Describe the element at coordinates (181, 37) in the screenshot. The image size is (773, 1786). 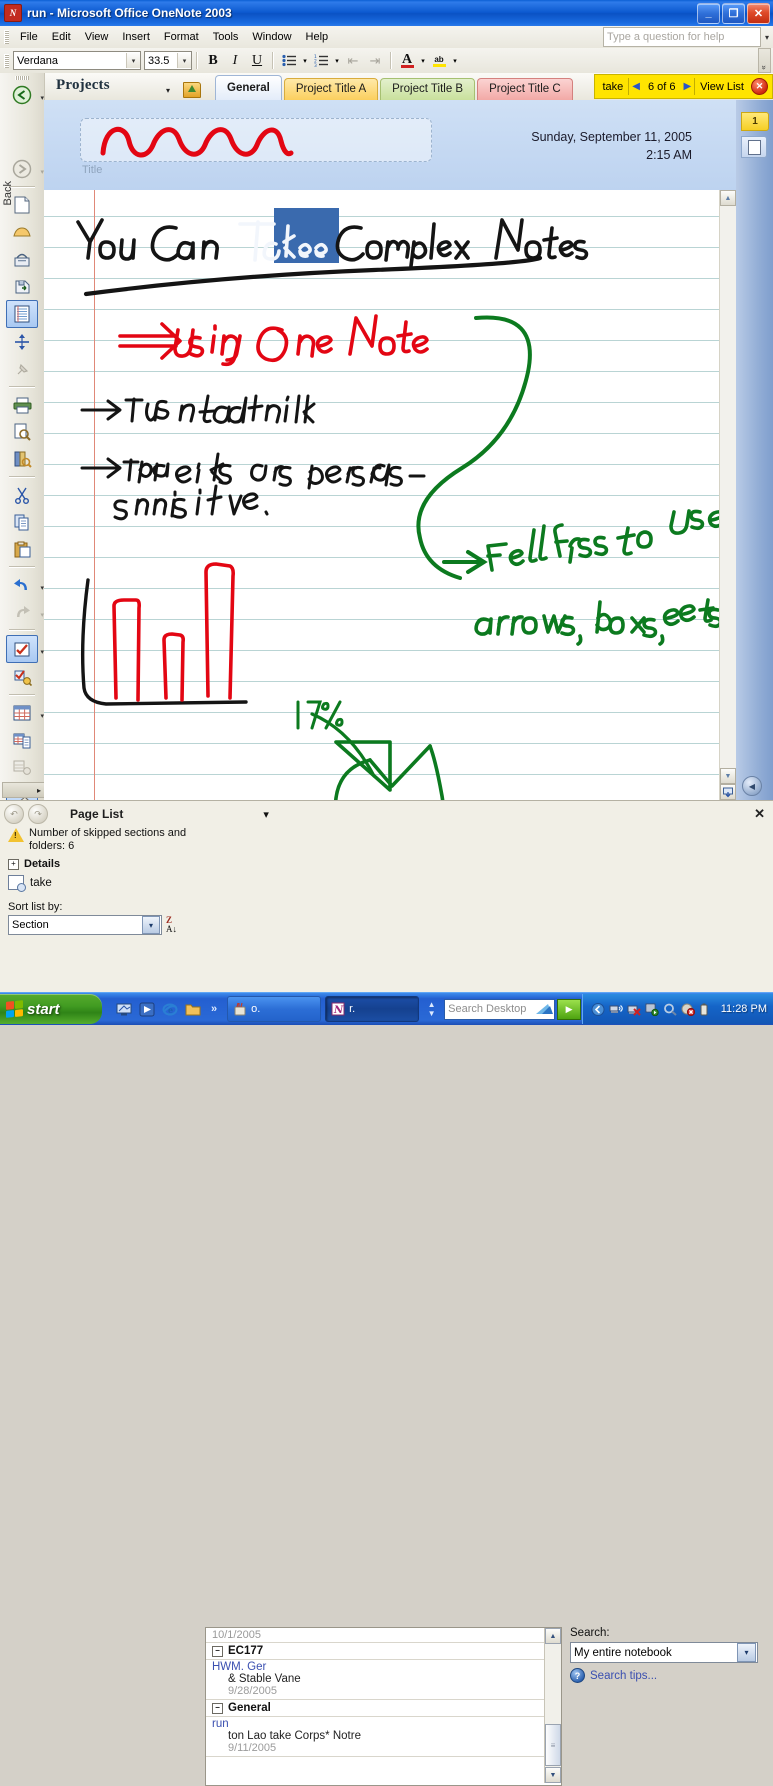
I see `menu-item-format: Format` at that location.